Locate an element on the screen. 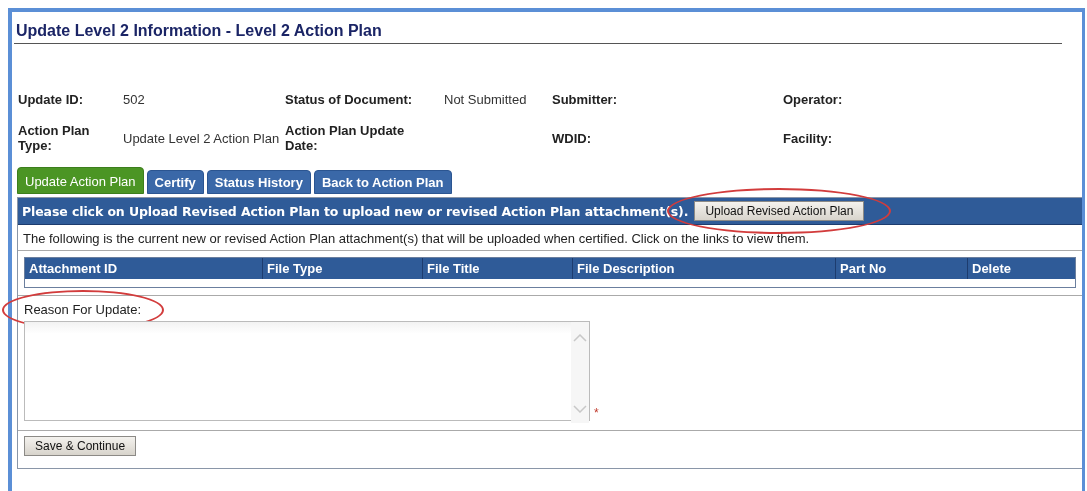 This screenshot has height=491, width=1087. tab: Status History is located at coordinates (258, 182).